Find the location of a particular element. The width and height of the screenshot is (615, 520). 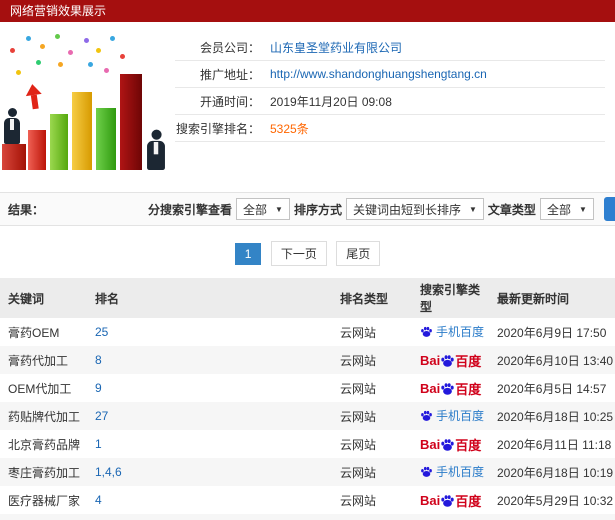

sort-select: 关键词由短到长排序 ▼ is located at coordinates (414, 209).